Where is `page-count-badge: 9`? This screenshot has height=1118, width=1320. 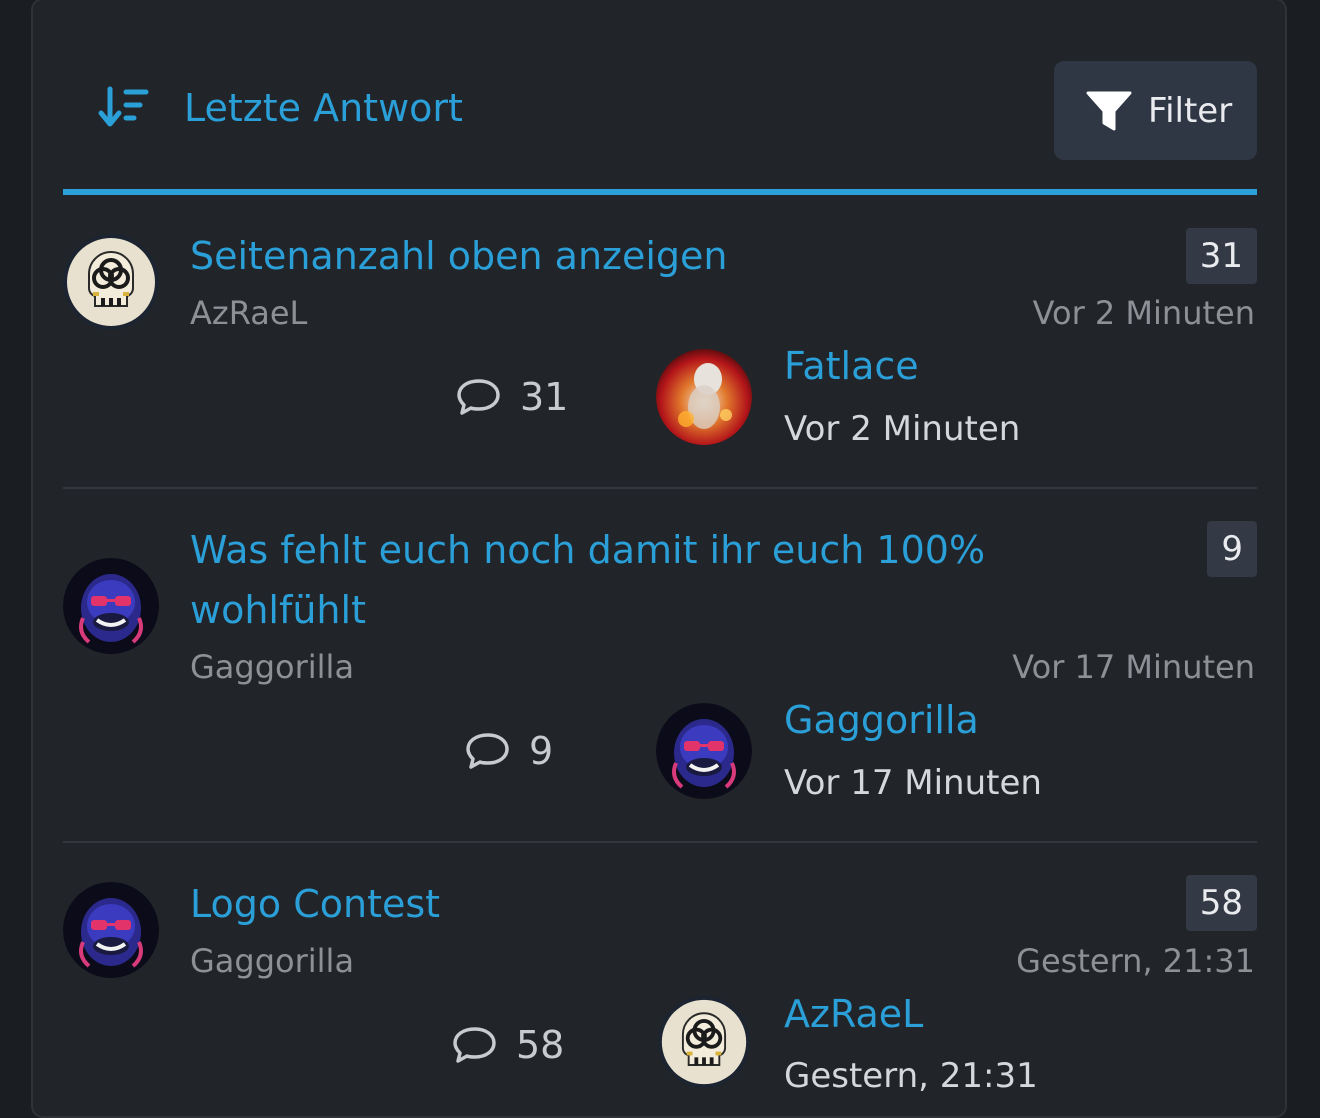
page-count-badge: 9 is located at coordinates (1232, 549).